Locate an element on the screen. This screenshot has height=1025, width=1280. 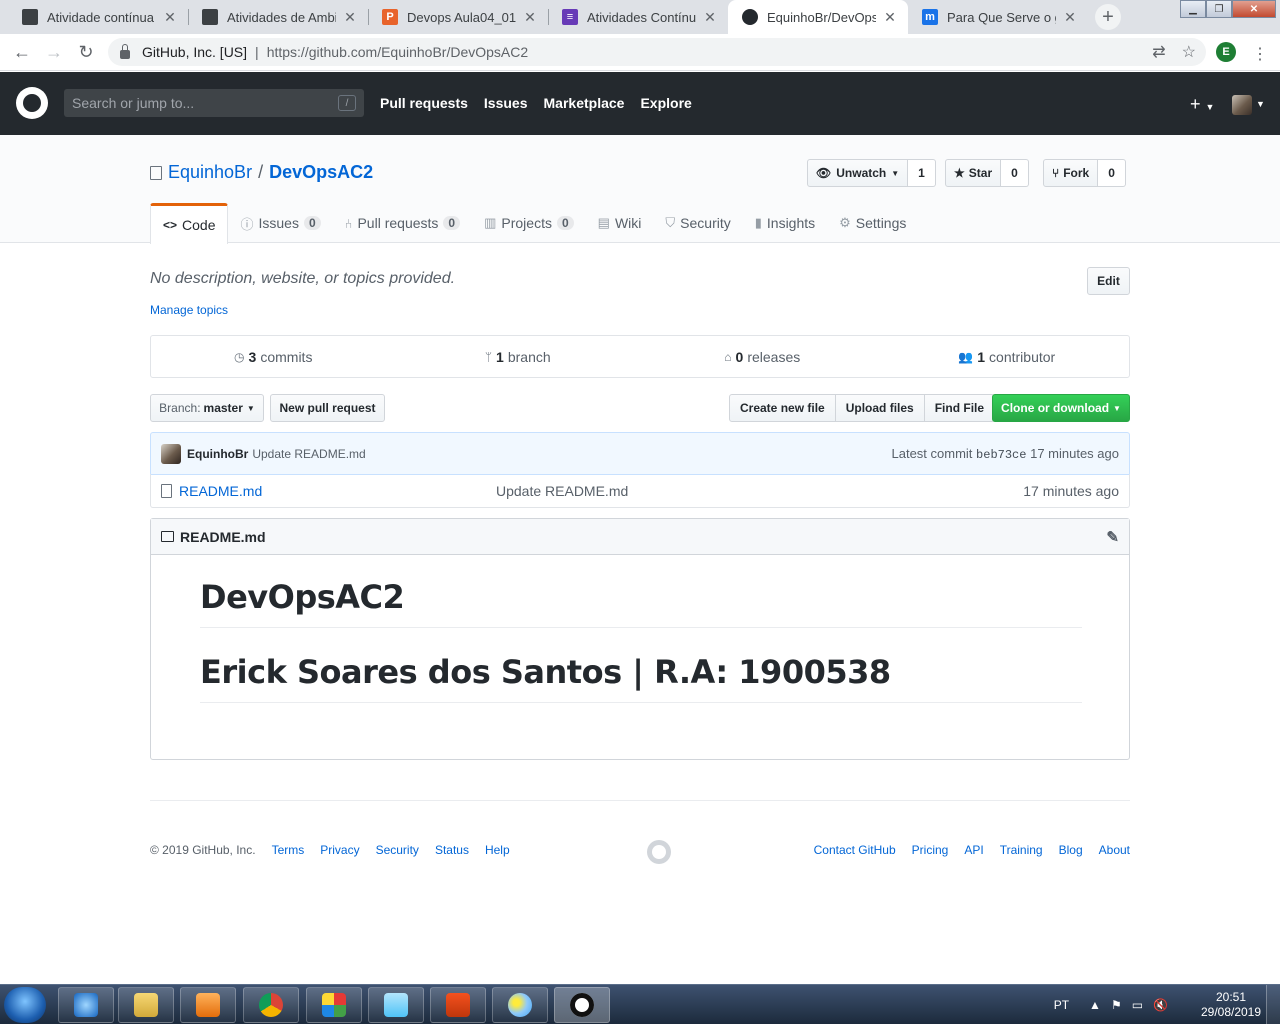
repo-name-link: DevOpsAC2 is located at coordinates (321, 172).